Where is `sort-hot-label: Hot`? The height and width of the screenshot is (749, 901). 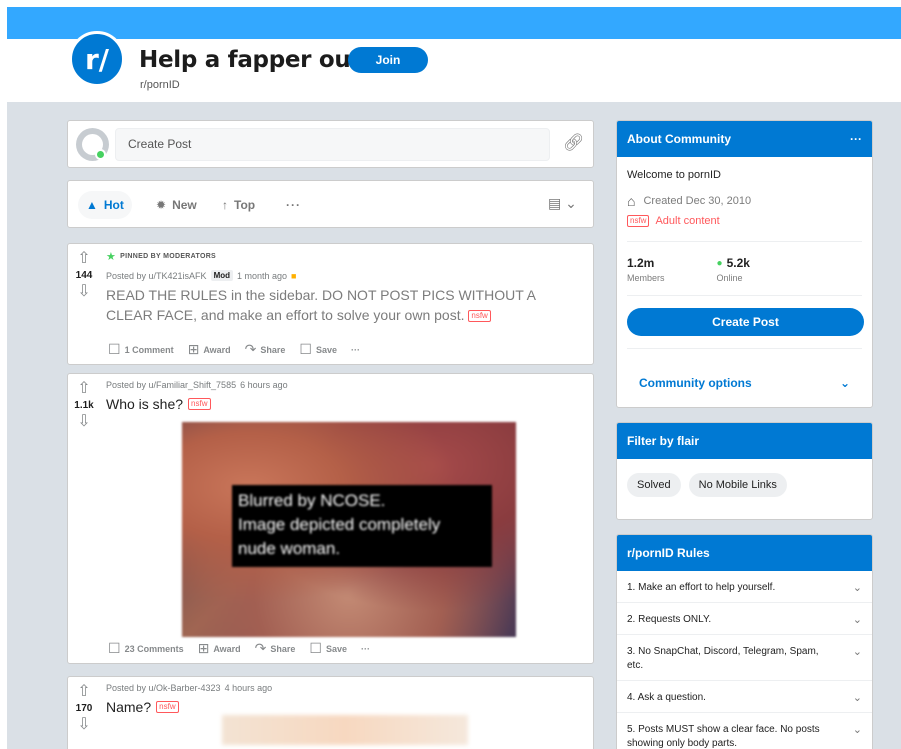 sort-hot-label: Hot is located at coordinates (113, 205).